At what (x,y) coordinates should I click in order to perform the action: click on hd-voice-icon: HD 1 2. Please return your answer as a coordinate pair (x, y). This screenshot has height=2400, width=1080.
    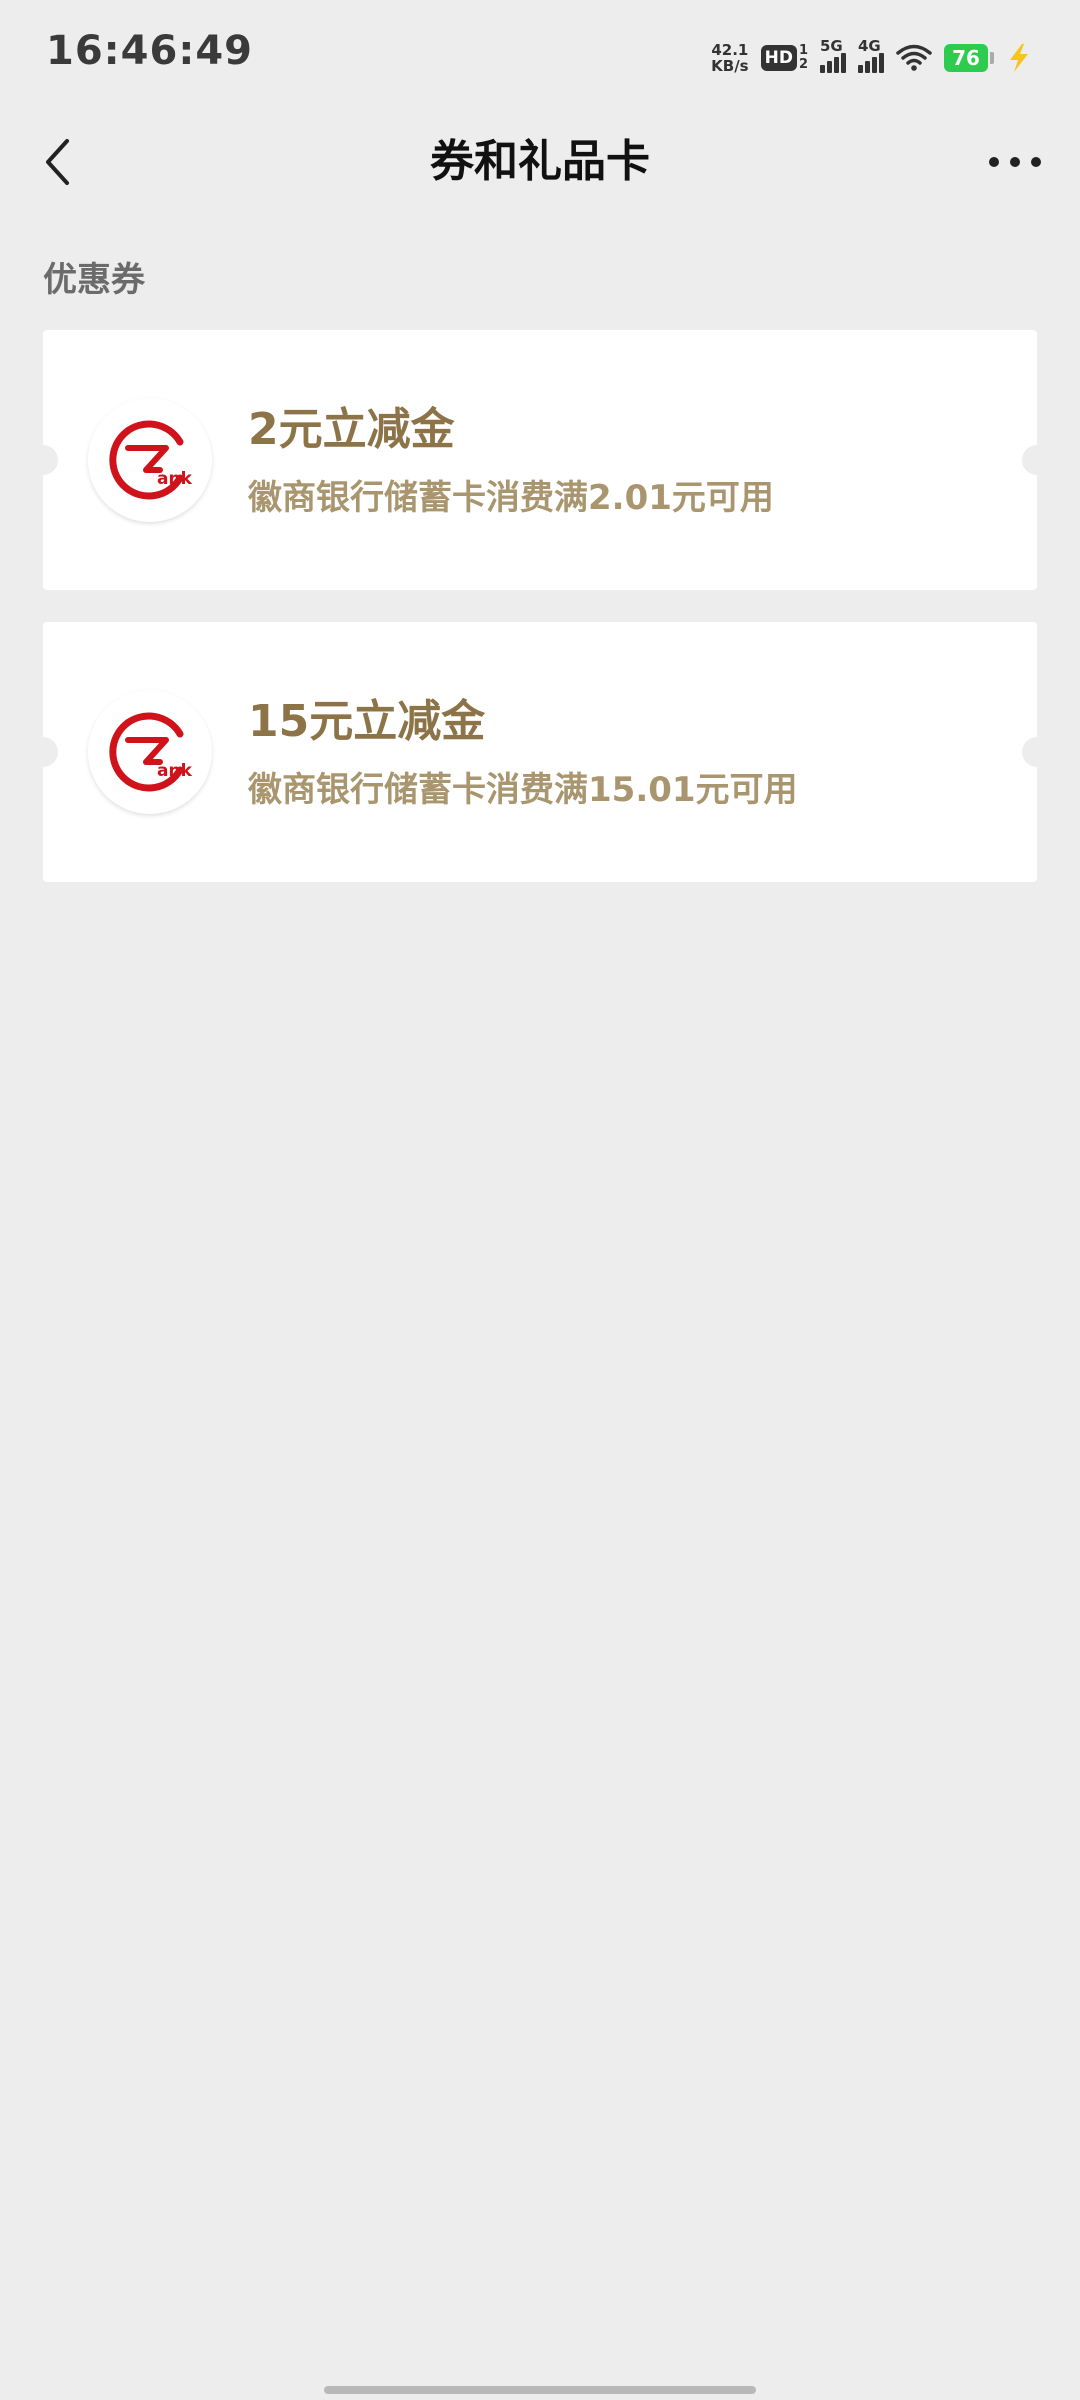
    Looking at the image, I should click on (784, 57).